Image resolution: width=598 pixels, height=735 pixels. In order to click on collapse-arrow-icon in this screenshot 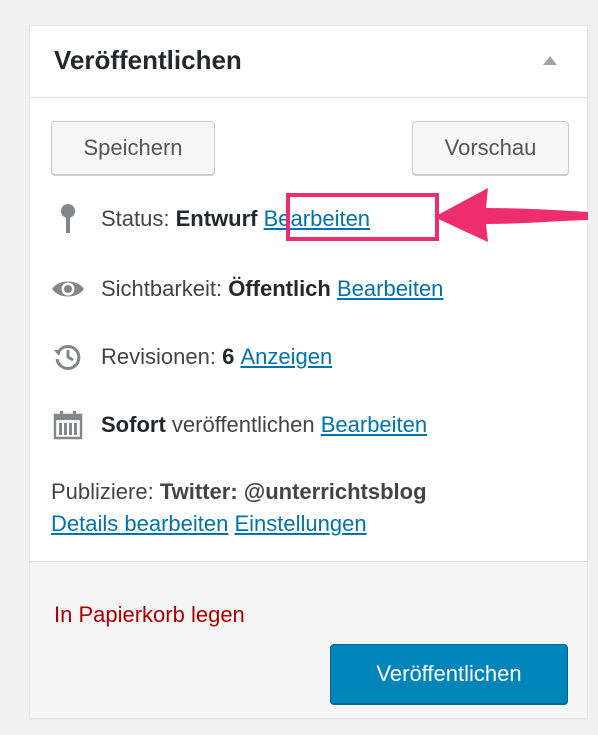, I will do `click(550, 60)`.